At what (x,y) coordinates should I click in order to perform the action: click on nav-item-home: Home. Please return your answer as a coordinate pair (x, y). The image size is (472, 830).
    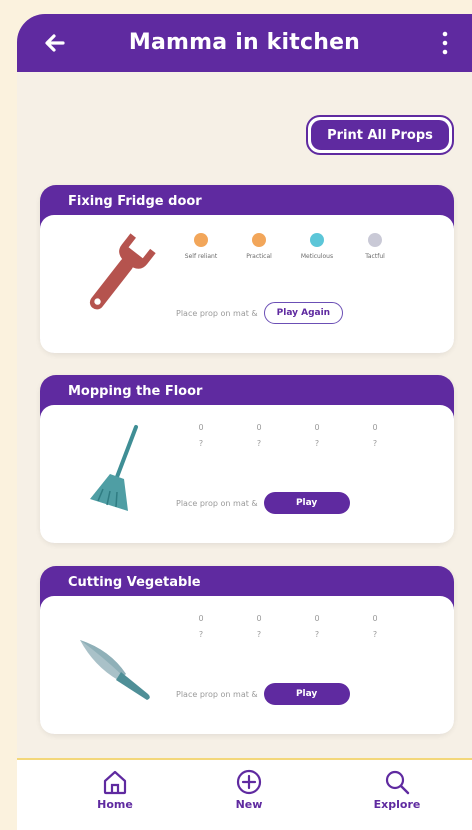
    Looking at the image, I should click on (115, 789).